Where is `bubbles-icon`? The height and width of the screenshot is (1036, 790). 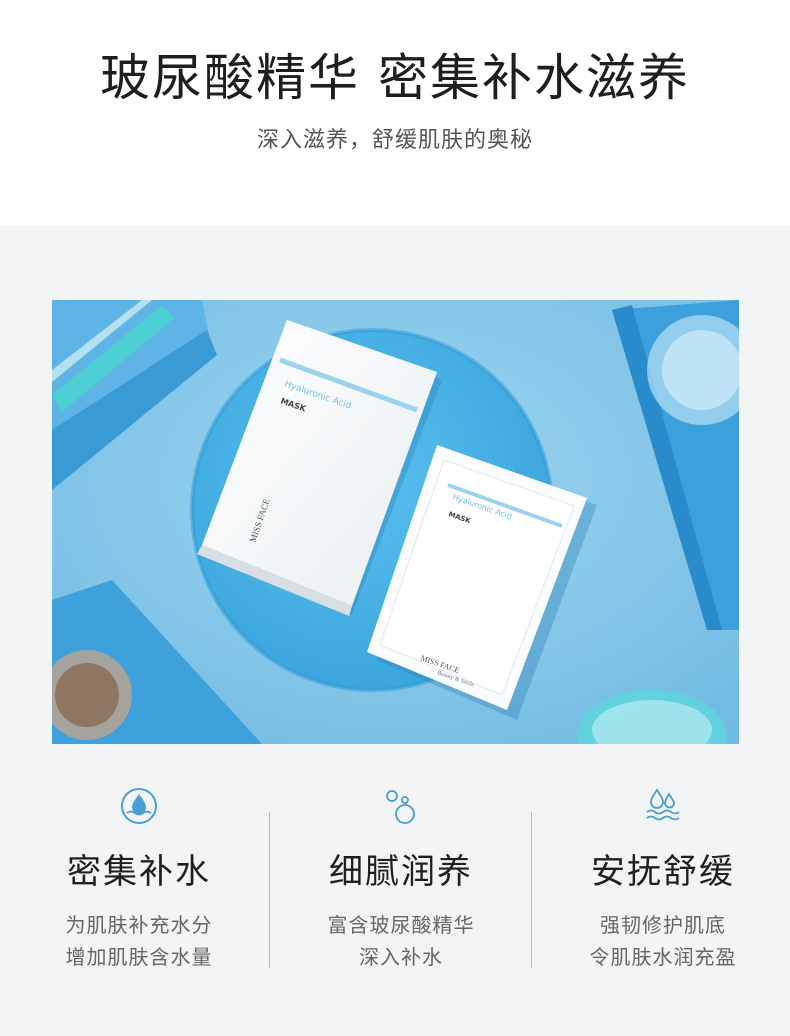 bubbles-icon is located at coordinates (401, 806).